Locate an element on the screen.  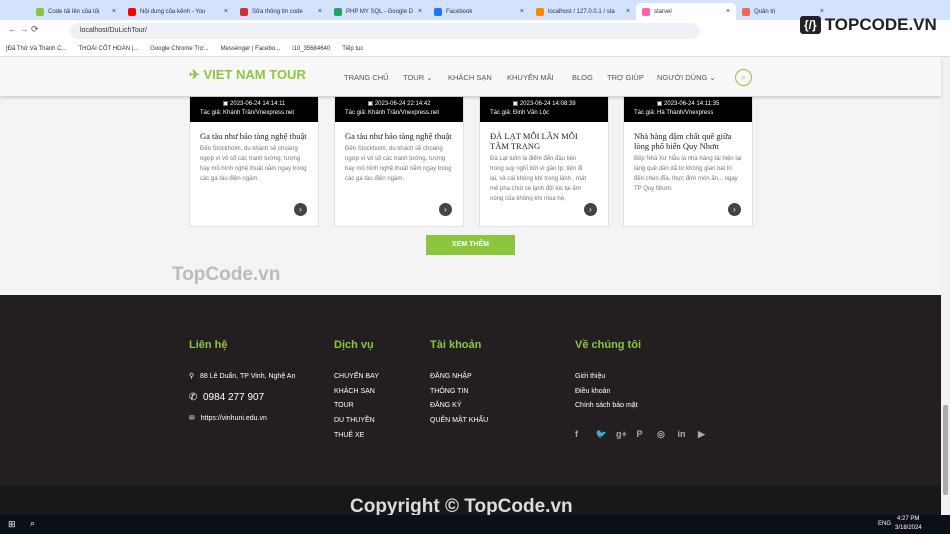
services-link: DU THUYỀN is located at coordinates (354, 420).